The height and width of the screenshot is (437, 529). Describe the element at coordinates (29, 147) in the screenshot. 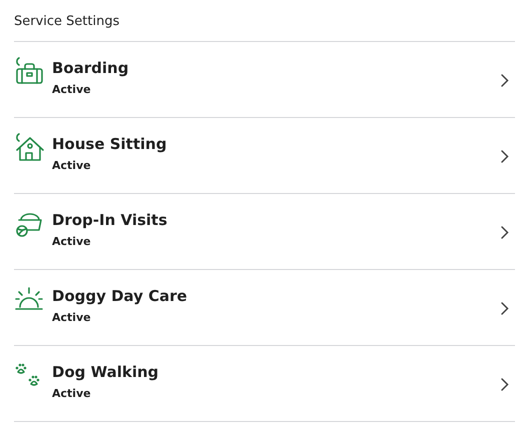

I see `house-moon-icon` at that location.